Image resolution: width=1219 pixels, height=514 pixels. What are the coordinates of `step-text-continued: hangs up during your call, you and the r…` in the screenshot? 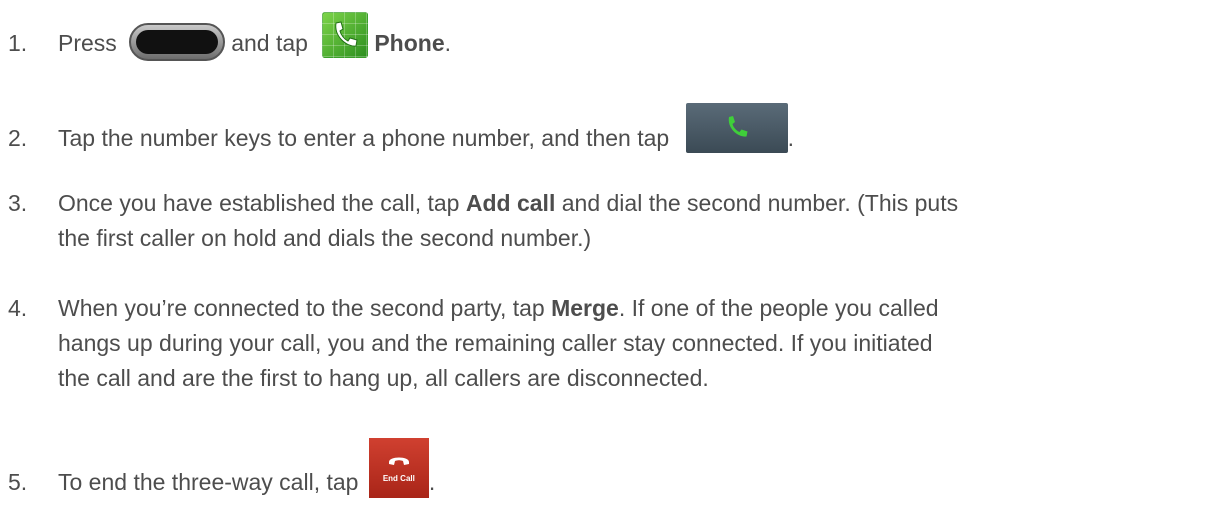 It's located at (495, 343).